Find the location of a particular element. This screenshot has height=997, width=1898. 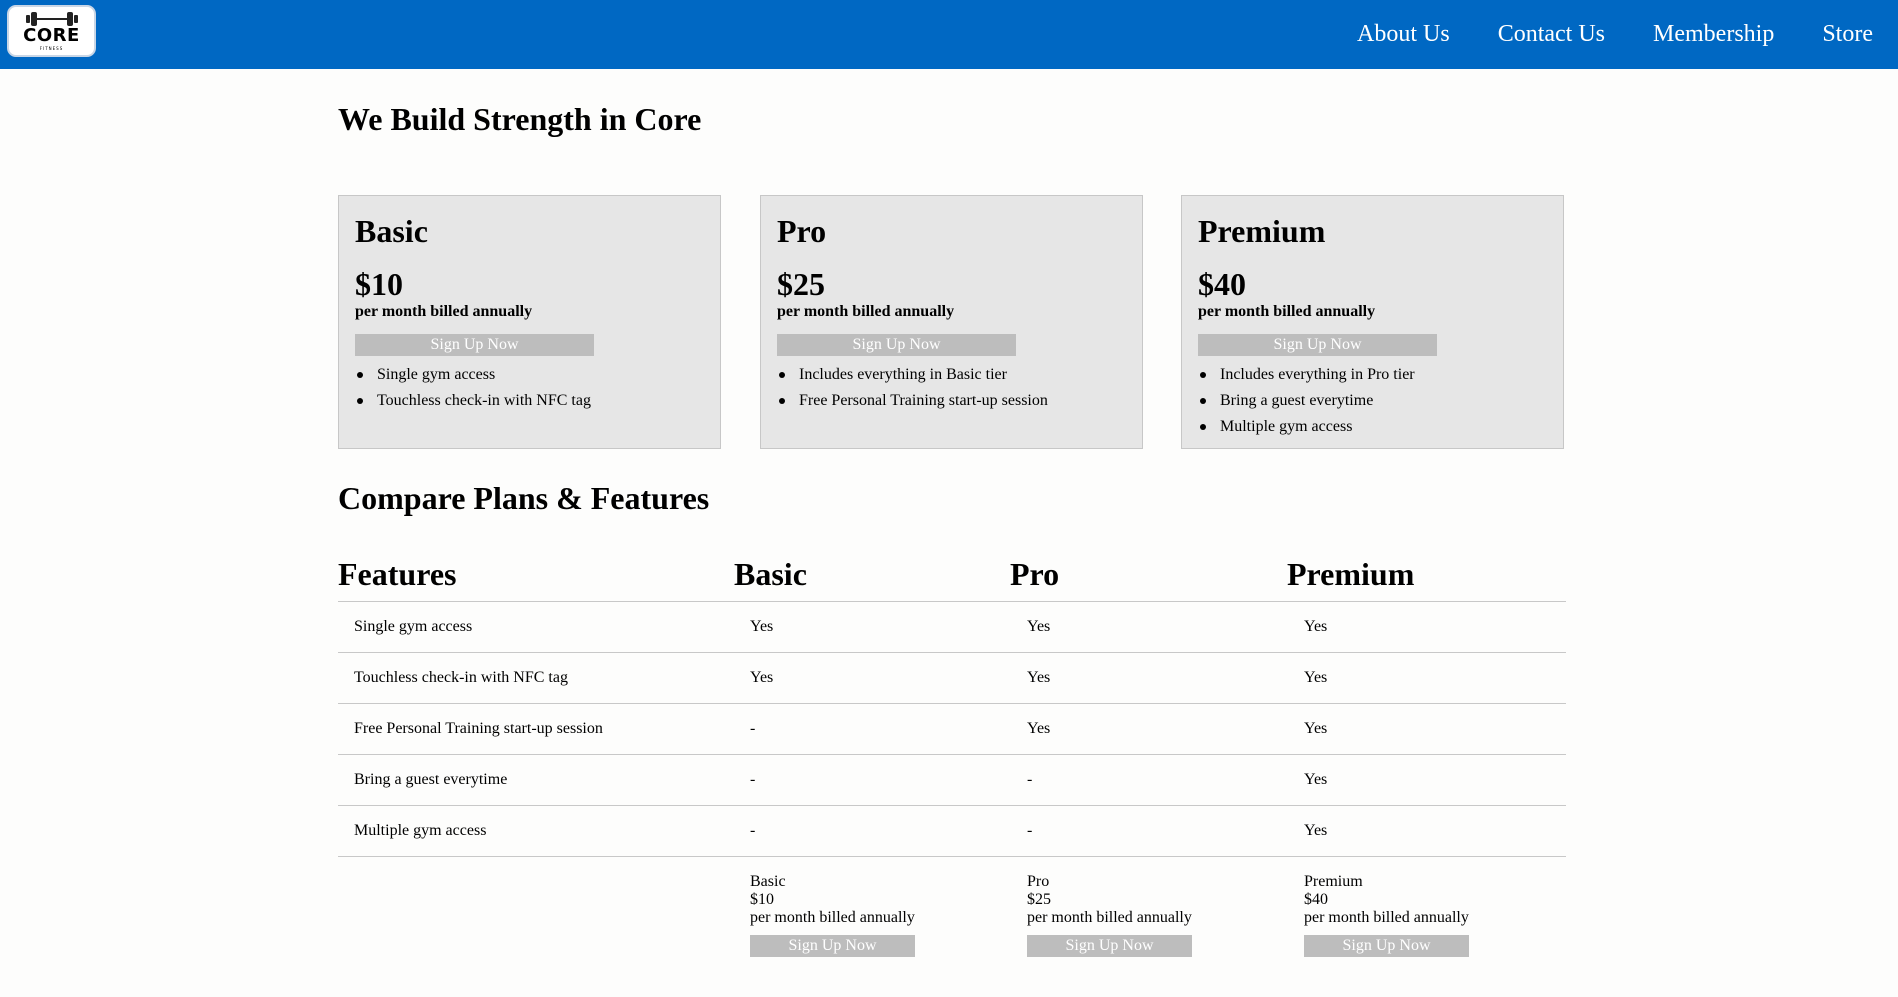

table-sign-up-button-basic: Sign Up Now is located at coordinates (832, 946).